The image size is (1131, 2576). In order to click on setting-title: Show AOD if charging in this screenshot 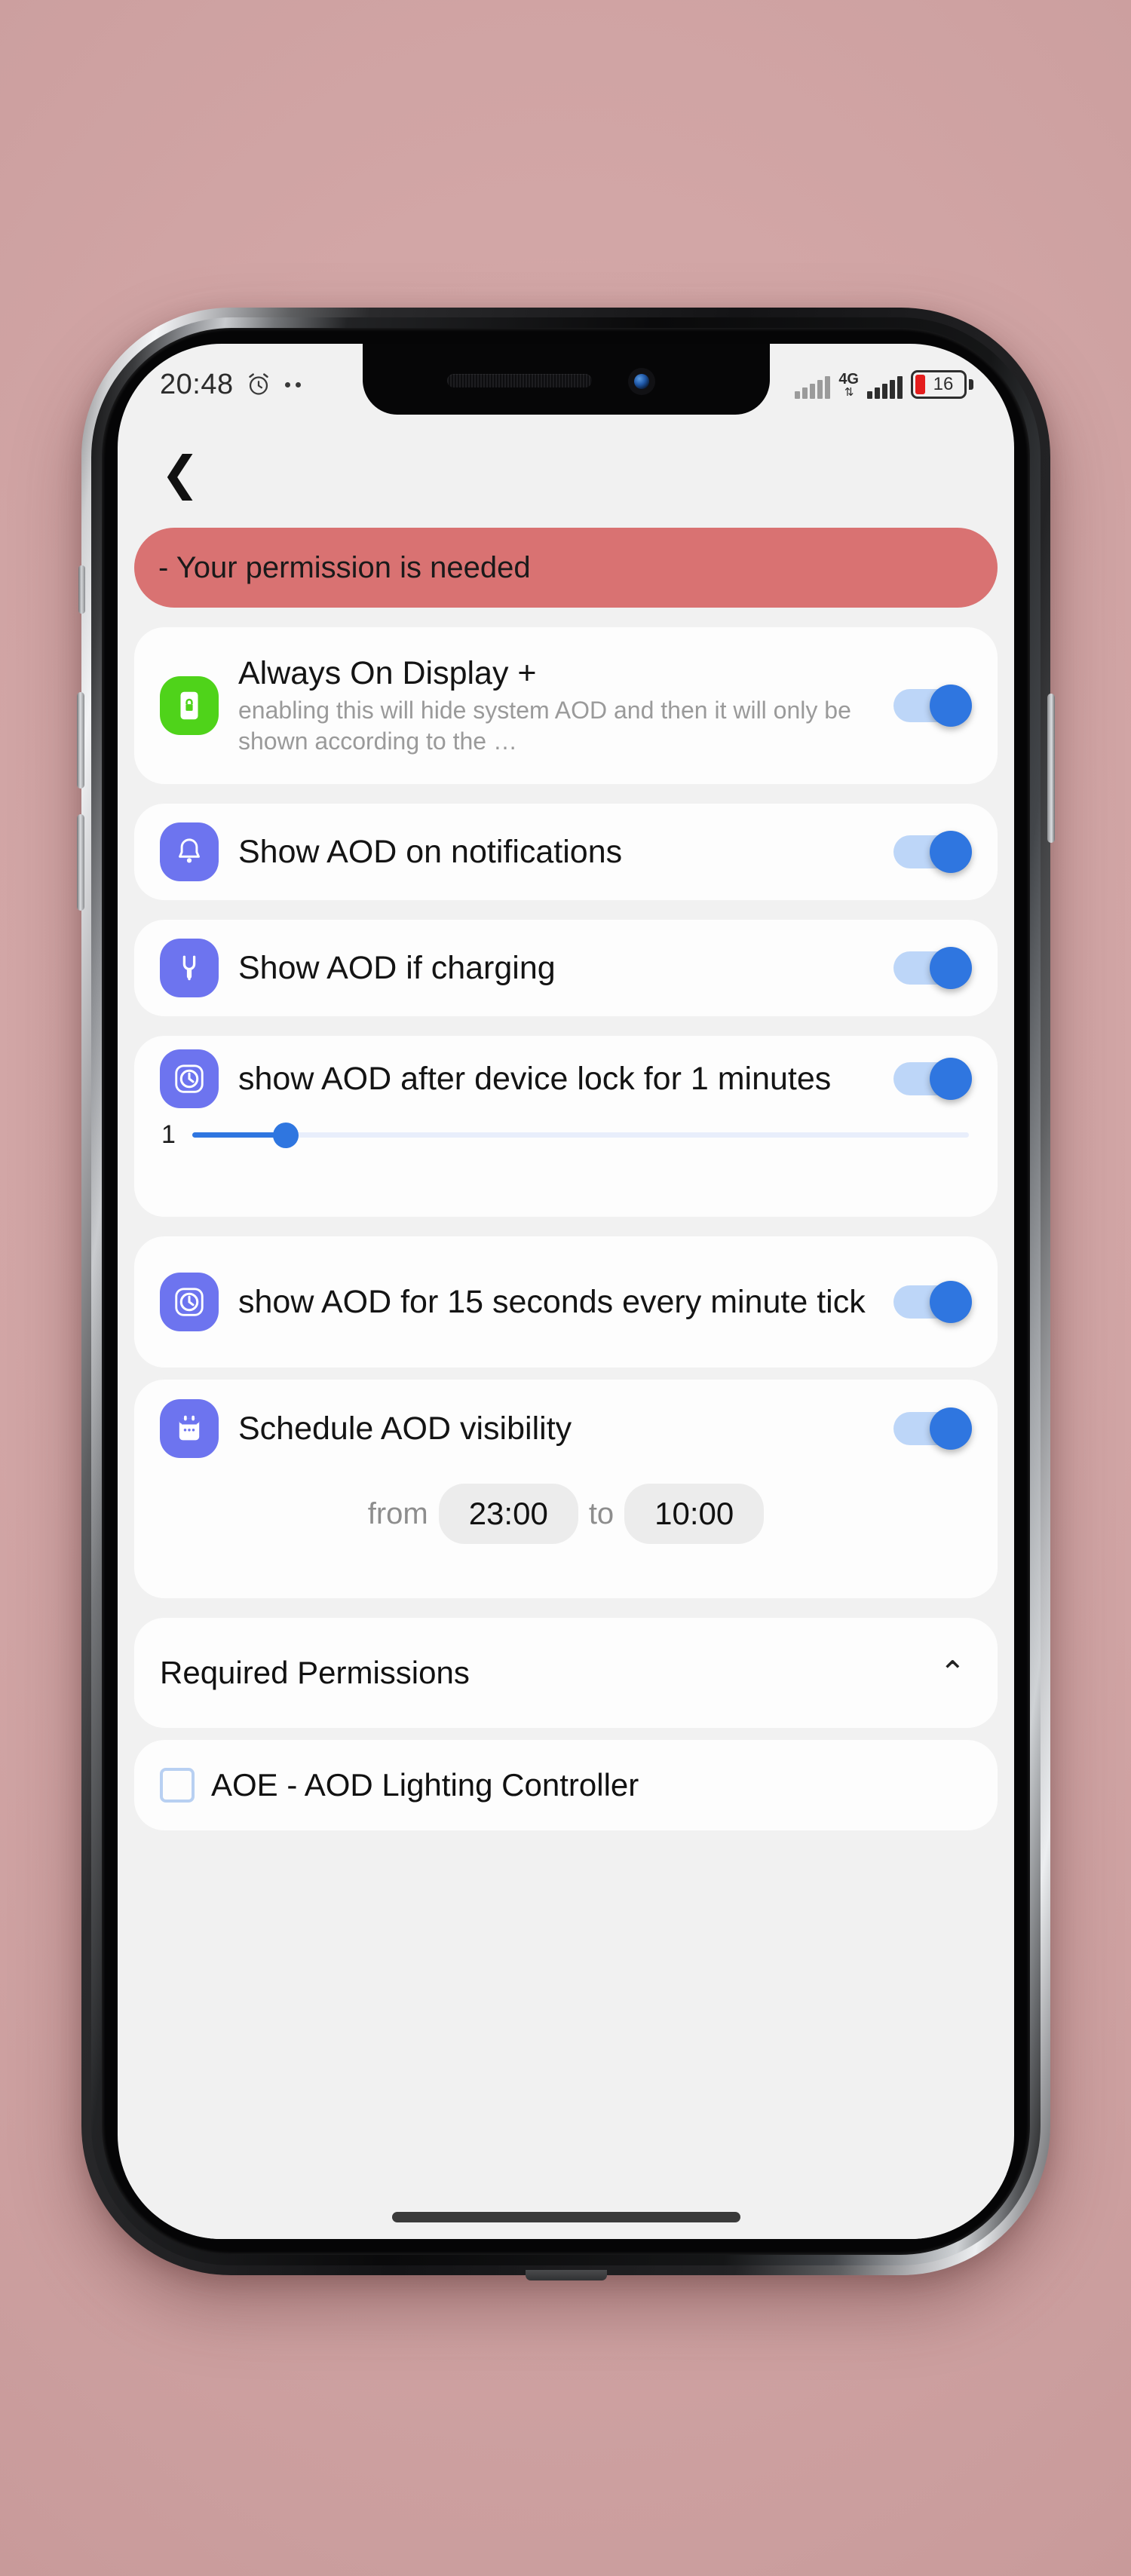, I will do `click(397, 967)`.